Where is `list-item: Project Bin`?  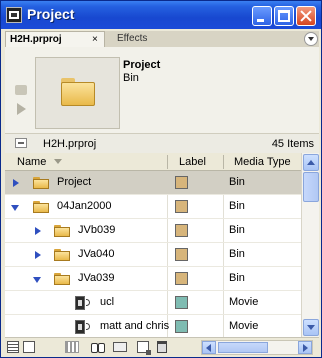 list-item: Project Bin is located at coordinates (153, 183).